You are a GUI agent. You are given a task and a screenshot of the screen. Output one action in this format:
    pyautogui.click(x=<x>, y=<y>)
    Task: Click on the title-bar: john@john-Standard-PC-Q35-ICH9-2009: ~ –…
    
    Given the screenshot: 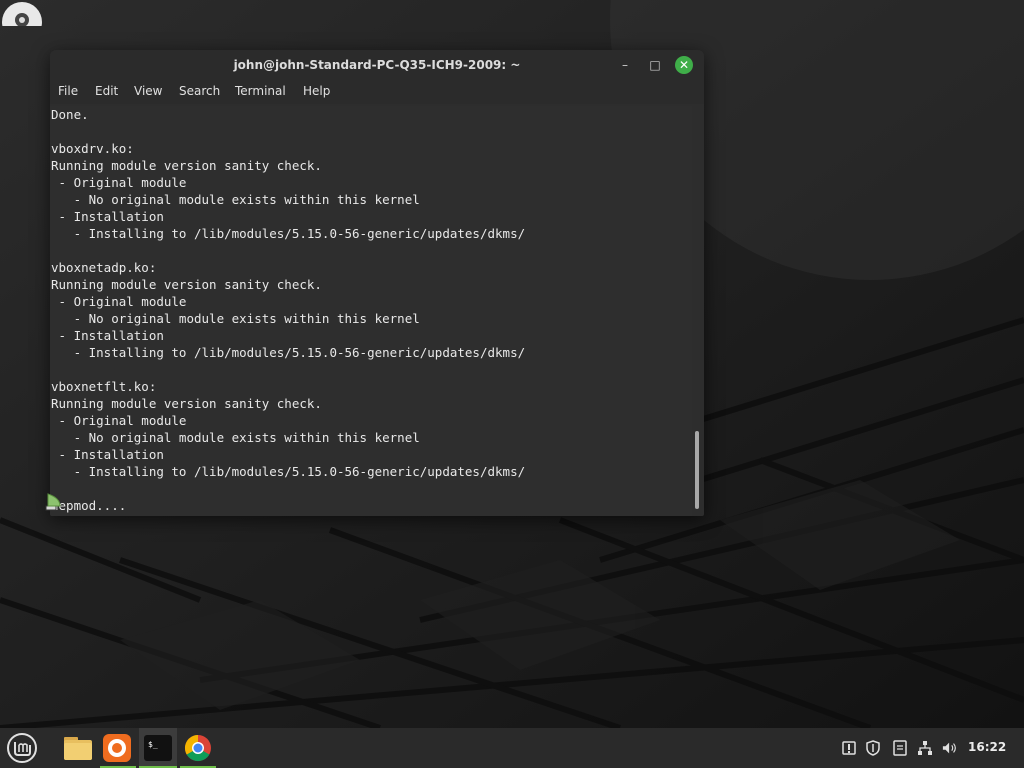 What is the action you would take?
    pyautogui.click(x=377, y=65)
    